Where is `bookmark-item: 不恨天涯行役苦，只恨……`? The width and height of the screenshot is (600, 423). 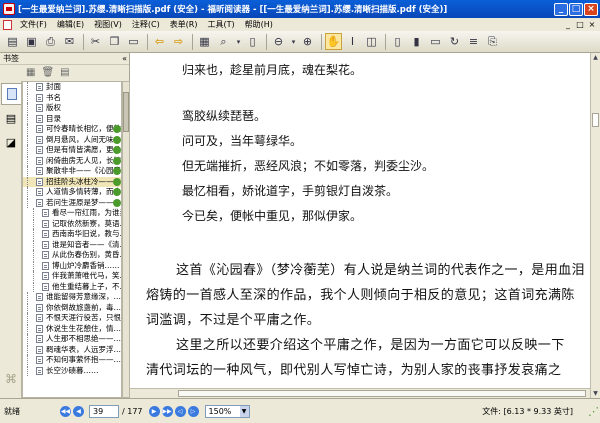
bookmark-item: 不恨天涯行役苦，只恨…… is located at coordinates (72, 318).